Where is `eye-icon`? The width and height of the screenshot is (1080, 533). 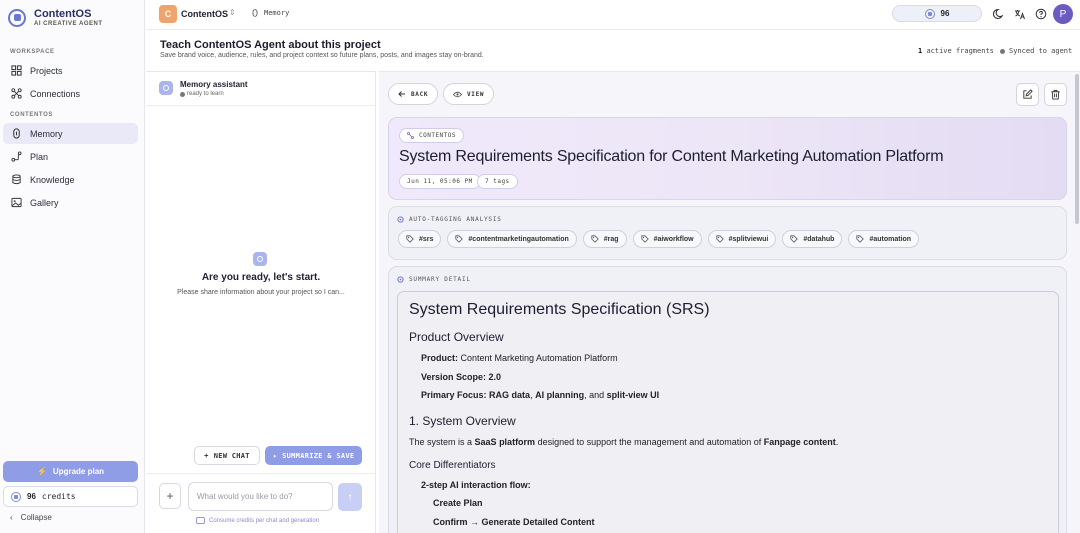
eye-icon is located at coordinates (457, 94).